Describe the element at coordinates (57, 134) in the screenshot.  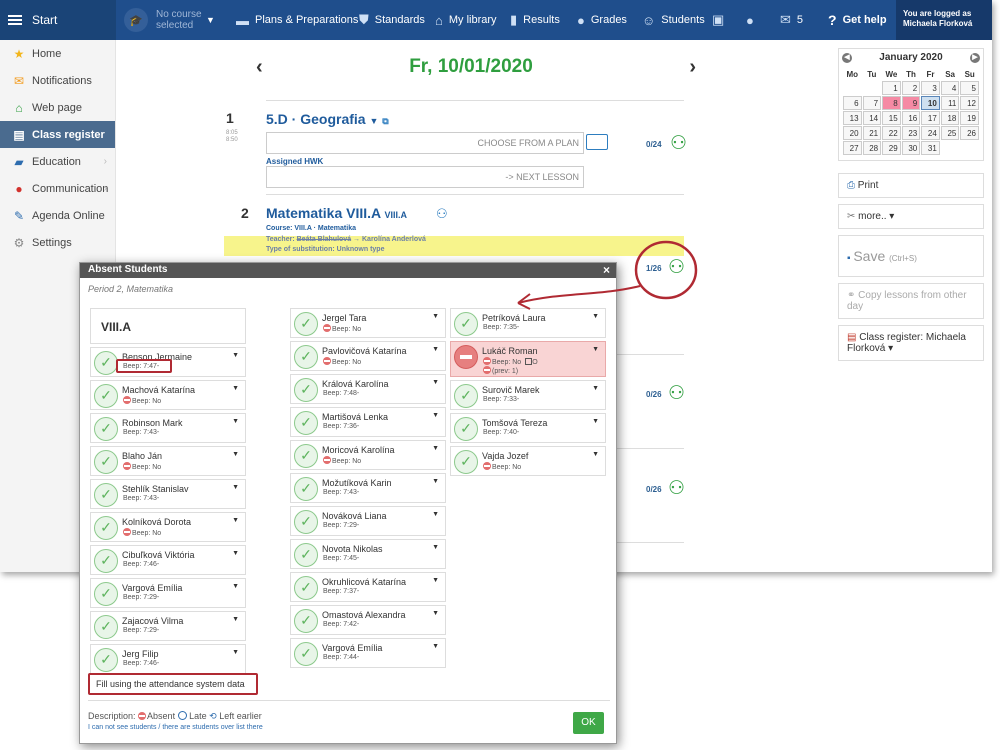
I see `sidebar-item-class-register: ▤ Class register` at that location.